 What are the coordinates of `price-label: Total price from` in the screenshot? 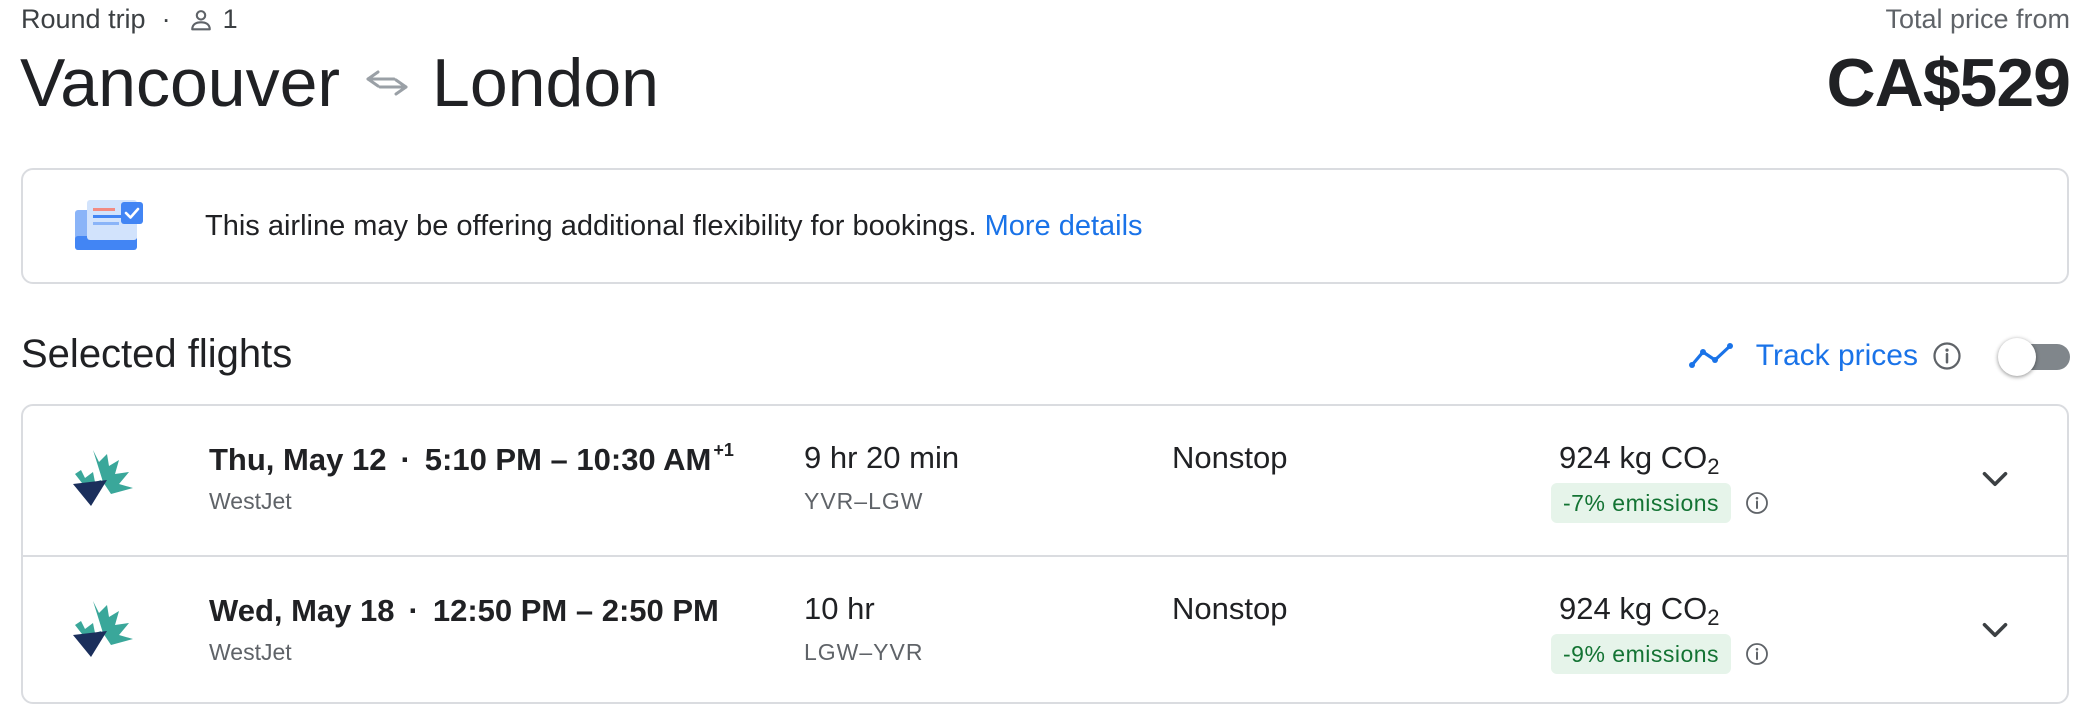 It's located at (1977, 19).